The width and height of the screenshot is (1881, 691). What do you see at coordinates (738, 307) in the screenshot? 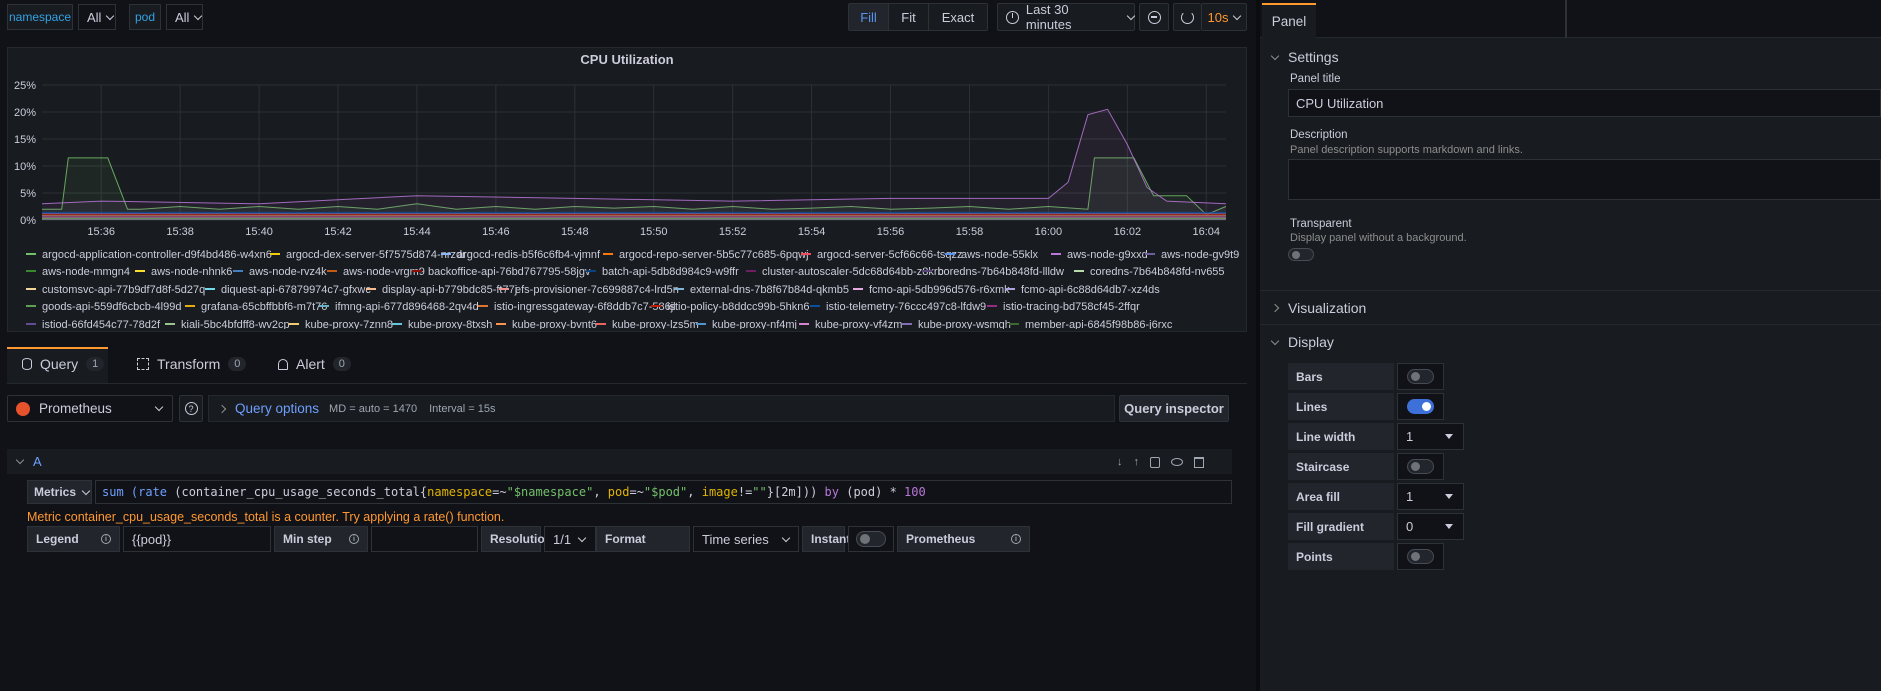
I see `legend-item: istio-policy-b8ddcc99b-5hkn6` at bounding box center [738, 307].